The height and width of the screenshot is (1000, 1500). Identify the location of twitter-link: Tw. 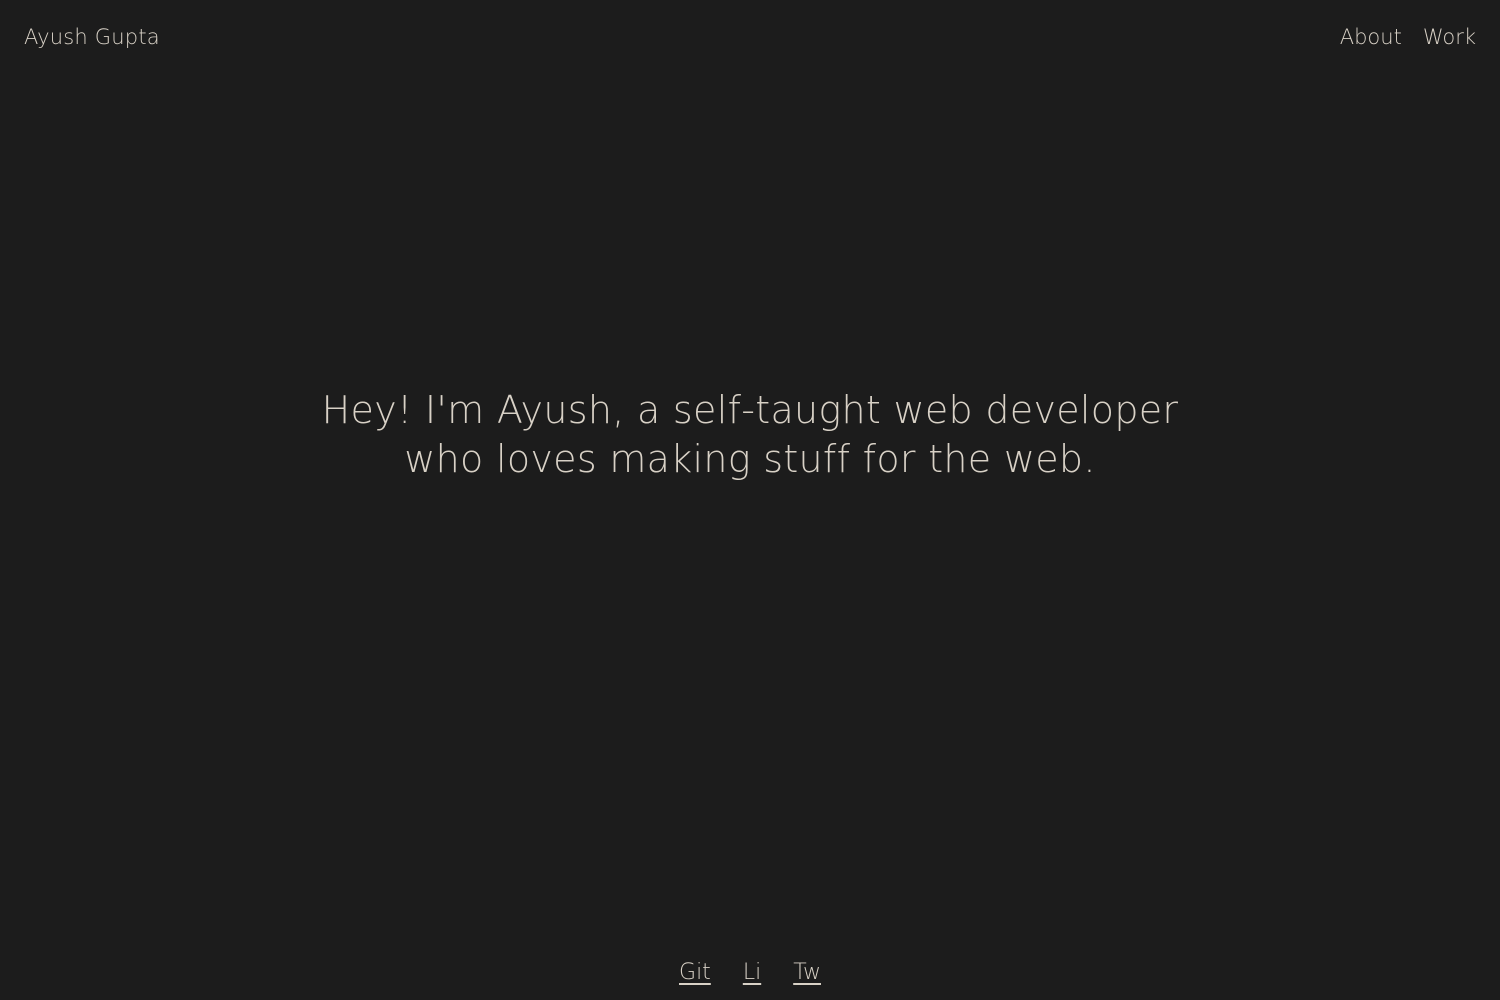
(807, 972).